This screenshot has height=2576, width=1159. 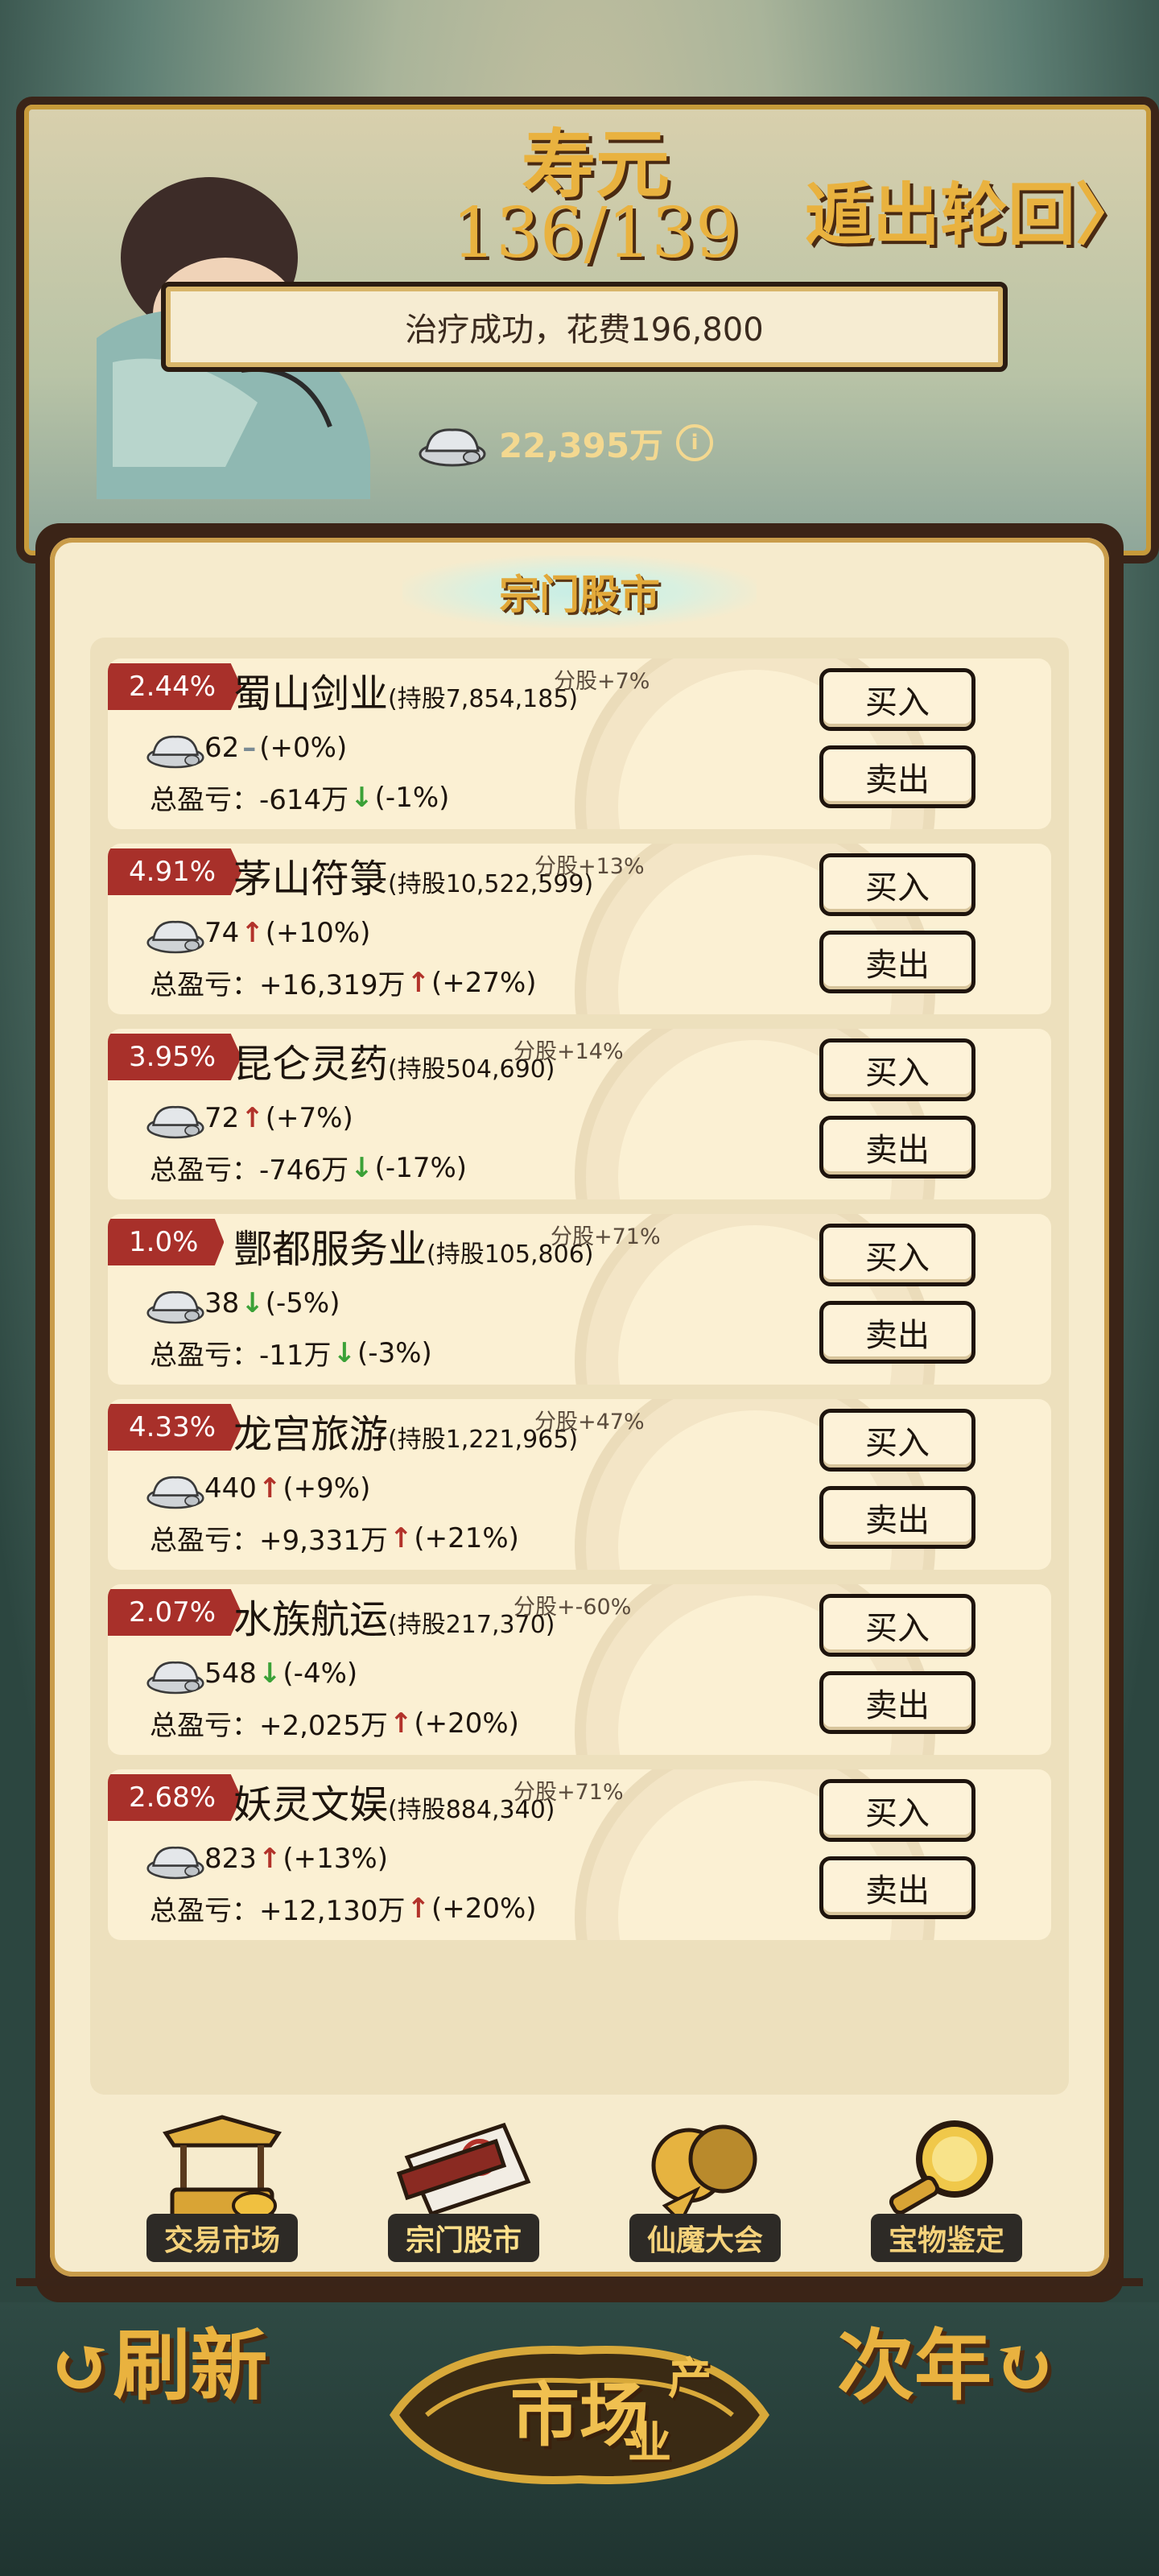 What do you see at coordinates (323, 1726) in the screenshot?
I see `pnl-value: +2,025万` at bounding box center [323, 1726].